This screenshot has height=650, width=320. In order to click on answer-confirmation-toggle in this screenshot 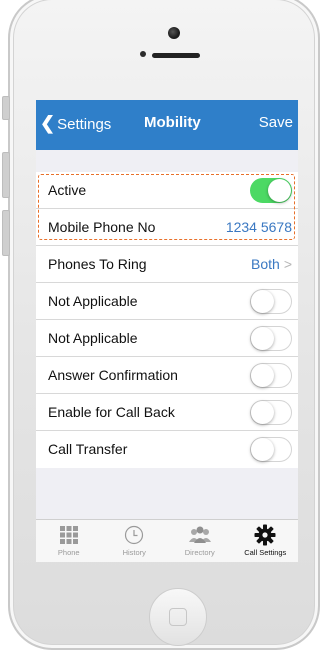, I will do `click(271, 375)`.